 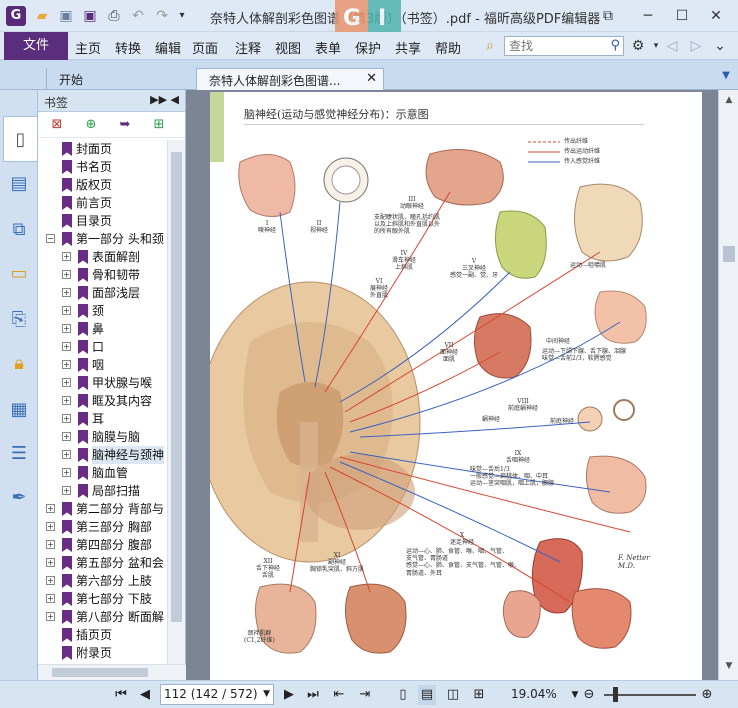 What do you see at coordinates (36, 46) in the screenshot?
I see `file-menu-button: 文件` at bounding box center [36, 46].